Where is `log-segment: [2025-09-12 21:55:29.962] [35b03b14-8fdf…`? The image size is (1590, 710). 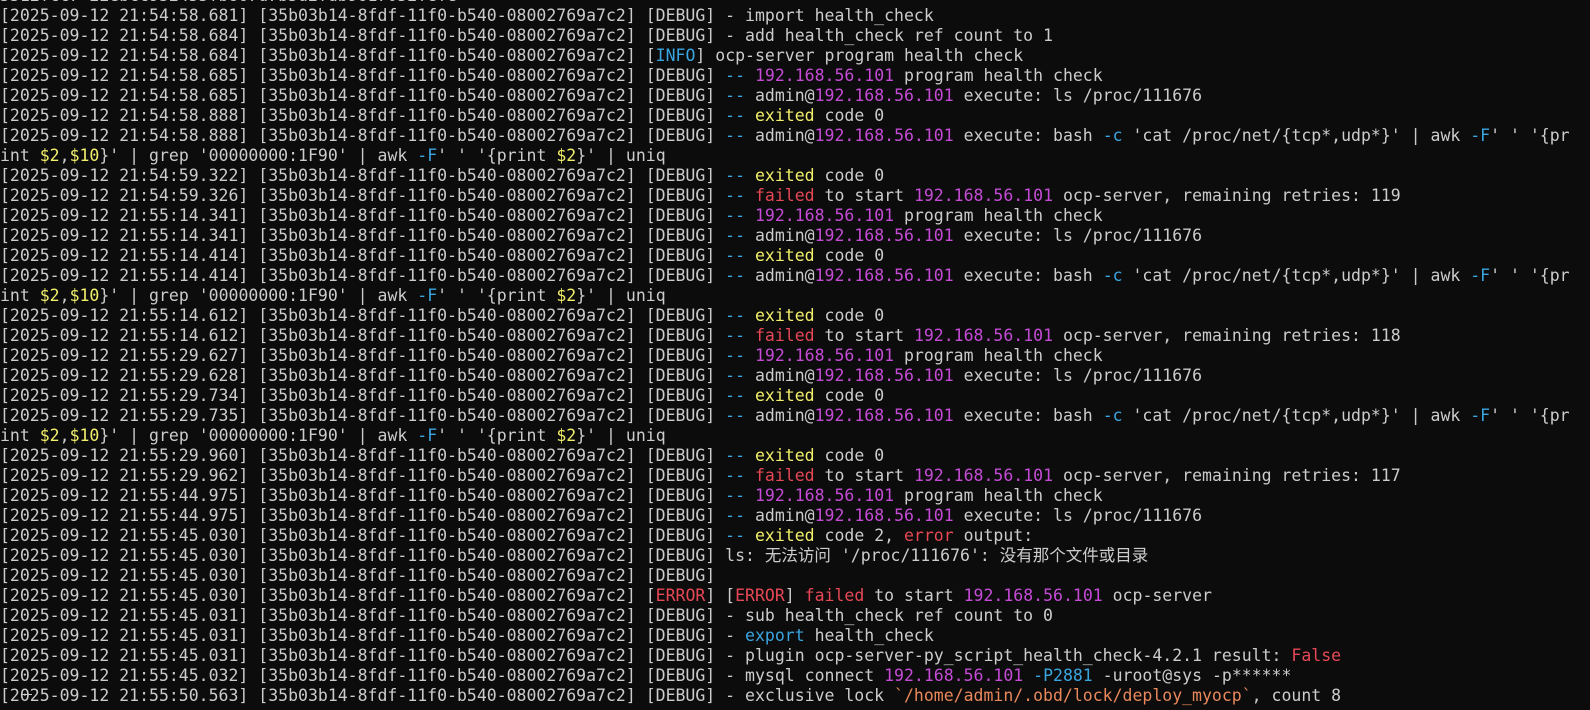 log-segment: [2025-09-12 21:55:29.962] [35b03b14-8fdf… is located at coordinates (363, 475).